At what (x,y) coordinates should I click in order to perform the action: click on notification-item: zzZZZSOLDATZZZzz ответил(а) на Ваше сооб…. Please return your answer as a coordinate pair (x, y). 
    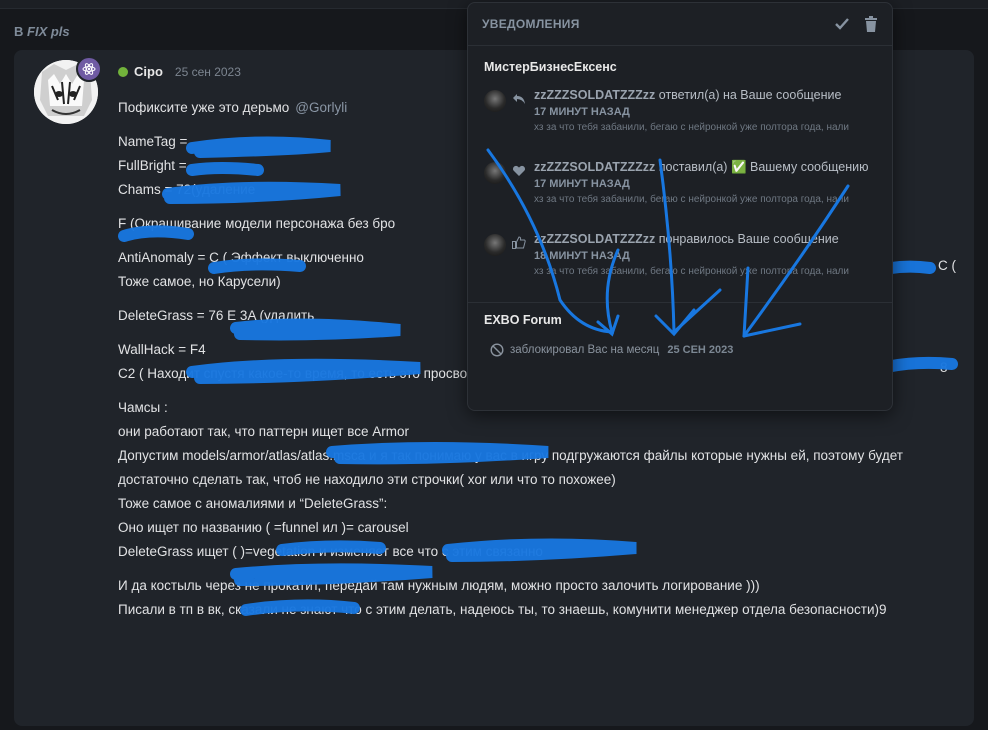
    Looking at the image, I should click on (680, 116).